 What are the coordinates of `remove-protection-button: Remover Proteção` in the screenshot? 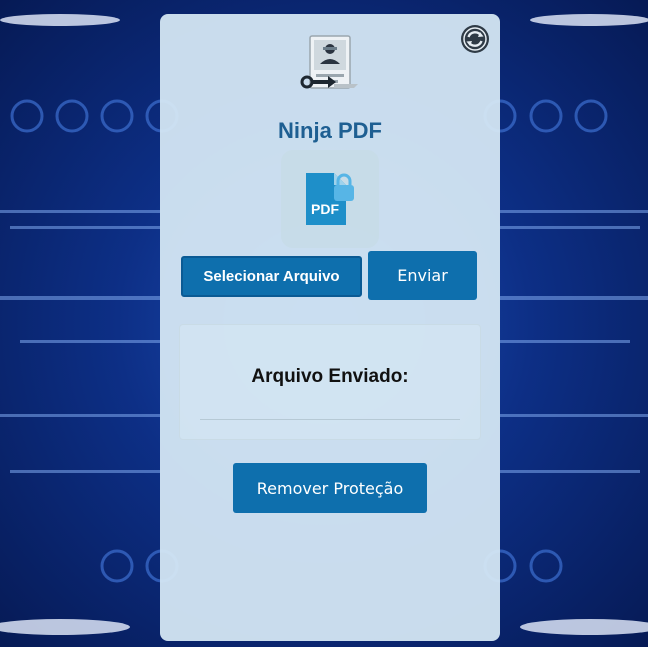 It's located at (330, 488).